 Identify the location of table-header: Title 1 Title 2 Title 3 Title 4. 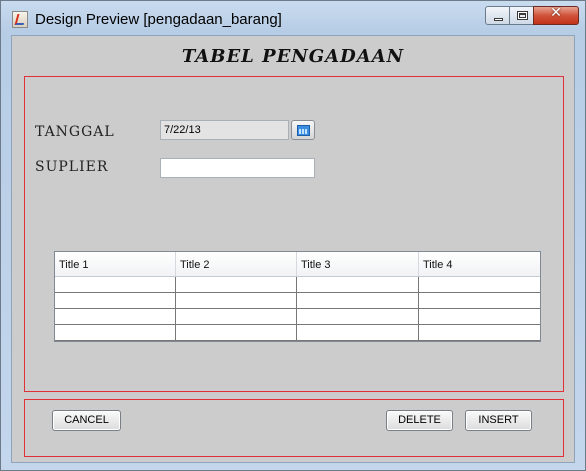
(297, 264).